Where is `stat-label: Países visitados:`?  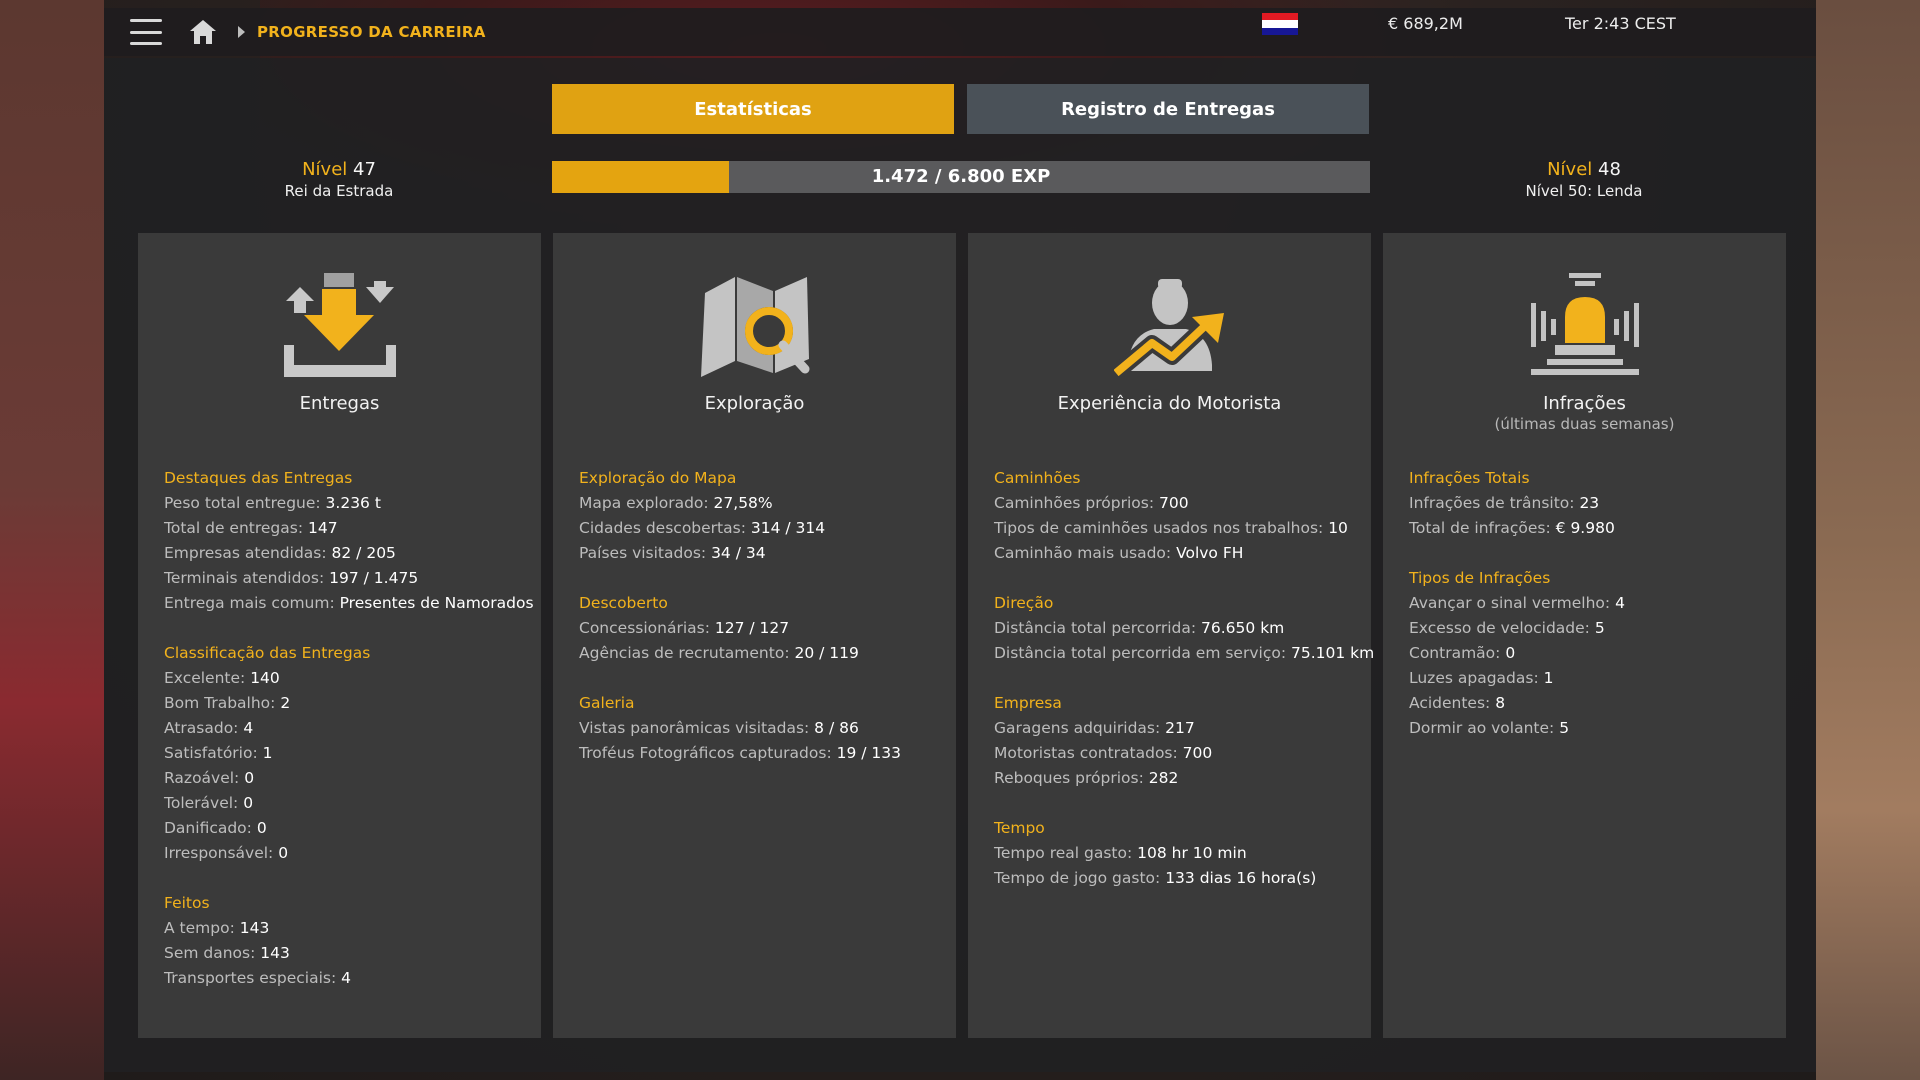 stat-label: Países visitados: is located at coordinates (645, 553).